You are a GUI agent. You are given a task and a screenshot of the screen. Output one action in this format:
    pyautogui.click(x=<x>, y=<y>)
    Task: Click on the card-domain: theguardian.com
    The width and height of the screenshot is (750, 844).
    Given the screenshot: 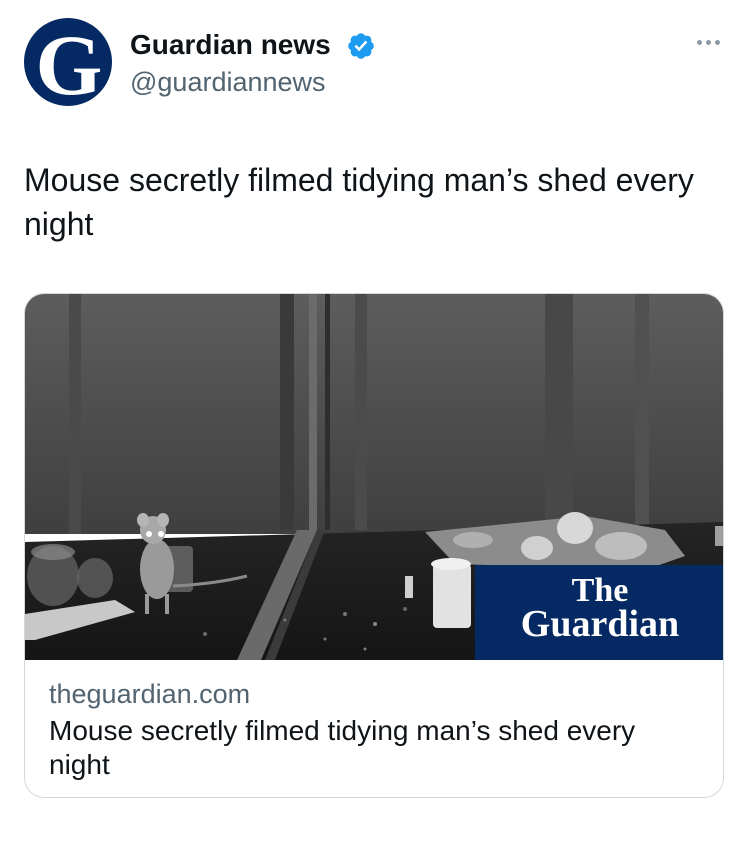 What is the action you would take?
    pyautogui.click(x=149, y=694)
    